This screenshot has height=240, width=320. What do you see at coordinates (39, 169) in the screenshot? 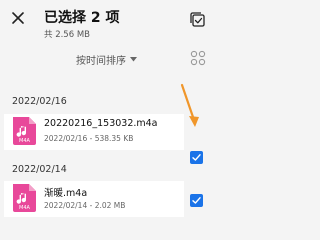
I see `date-group-header: 2022/02/14` at bounding box center [39, 169].